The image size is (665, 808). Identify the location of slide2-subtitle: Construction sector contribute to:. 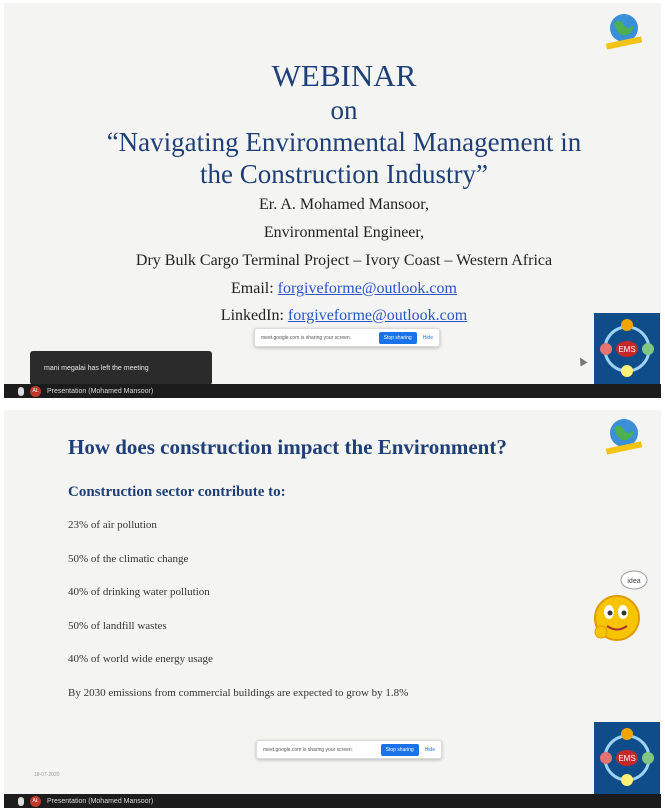
(177, 492).